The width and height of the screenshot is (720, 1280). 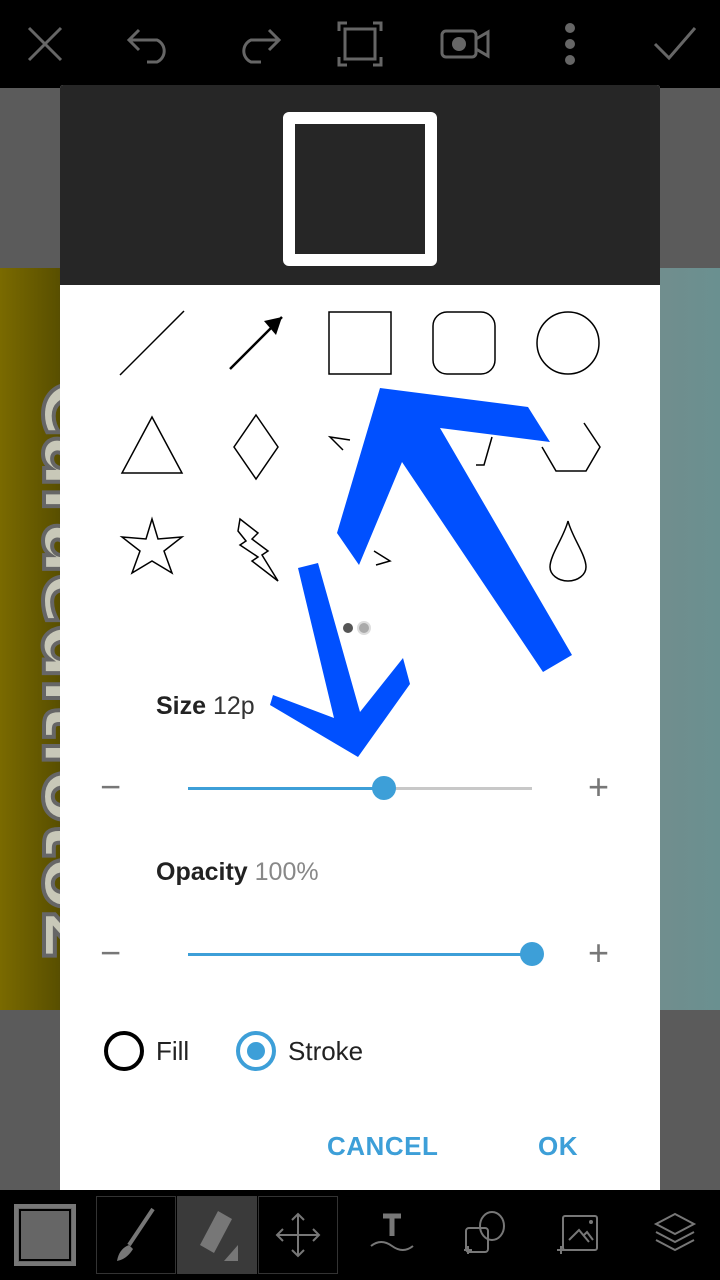 I want to click on size-value: 12p, so click(x=233, y=706).